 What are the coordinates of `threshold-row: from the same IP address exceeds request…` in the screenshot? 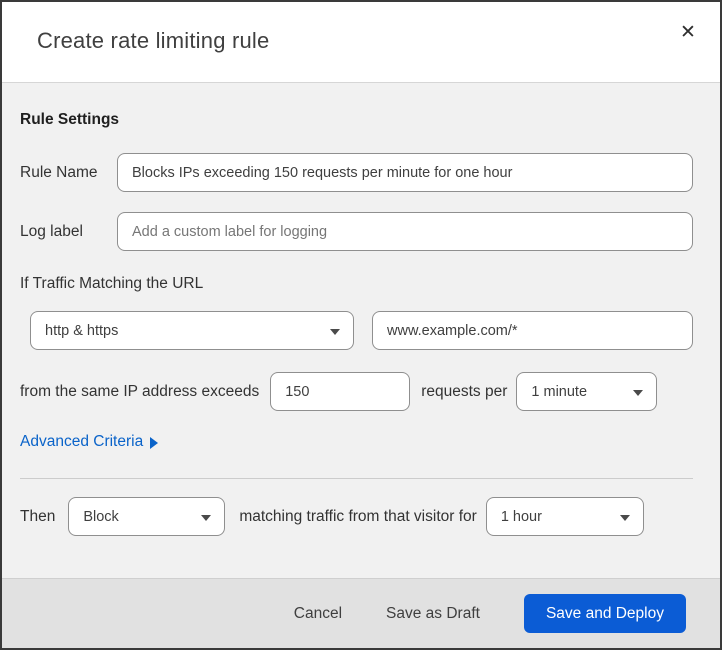 It's located at (356, 391).